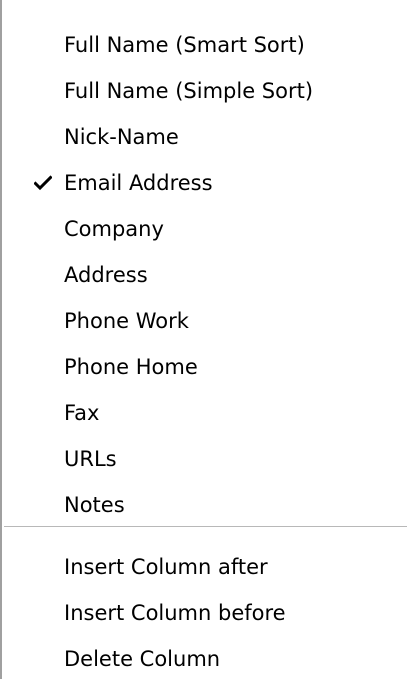 This screenshot has height=679, width=407. Describe the element at coordinates (184, 45) in the screenshot. I see `menu-item-label: Full Name (Smart Sort)` at that location.